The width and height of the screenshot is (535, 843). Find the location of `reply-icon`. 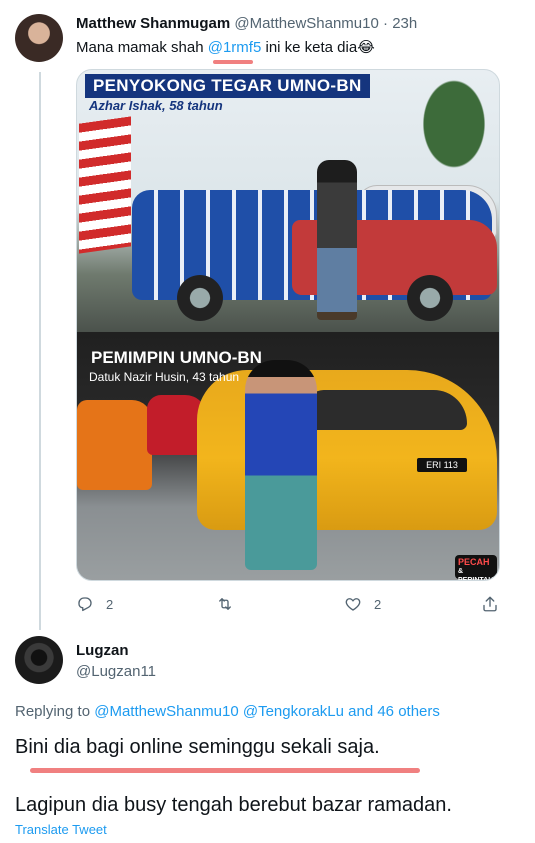

reply-icon is located at coordinates (85, 604).